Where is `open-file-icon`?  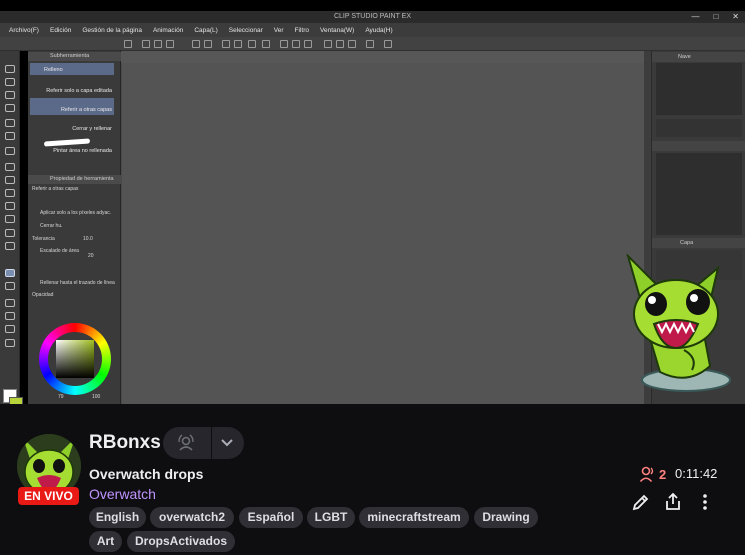 open-file-icon is located at coordinates (158, 44).